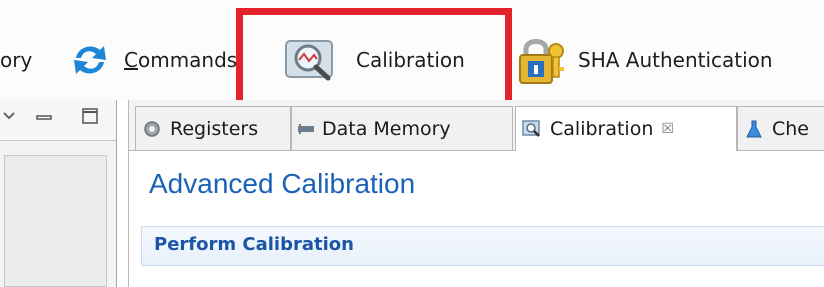 The image size is (824, 287). Describe the element at coordinates (541, 60) in the screenshot. I see `padlock-key-icon` at that location.